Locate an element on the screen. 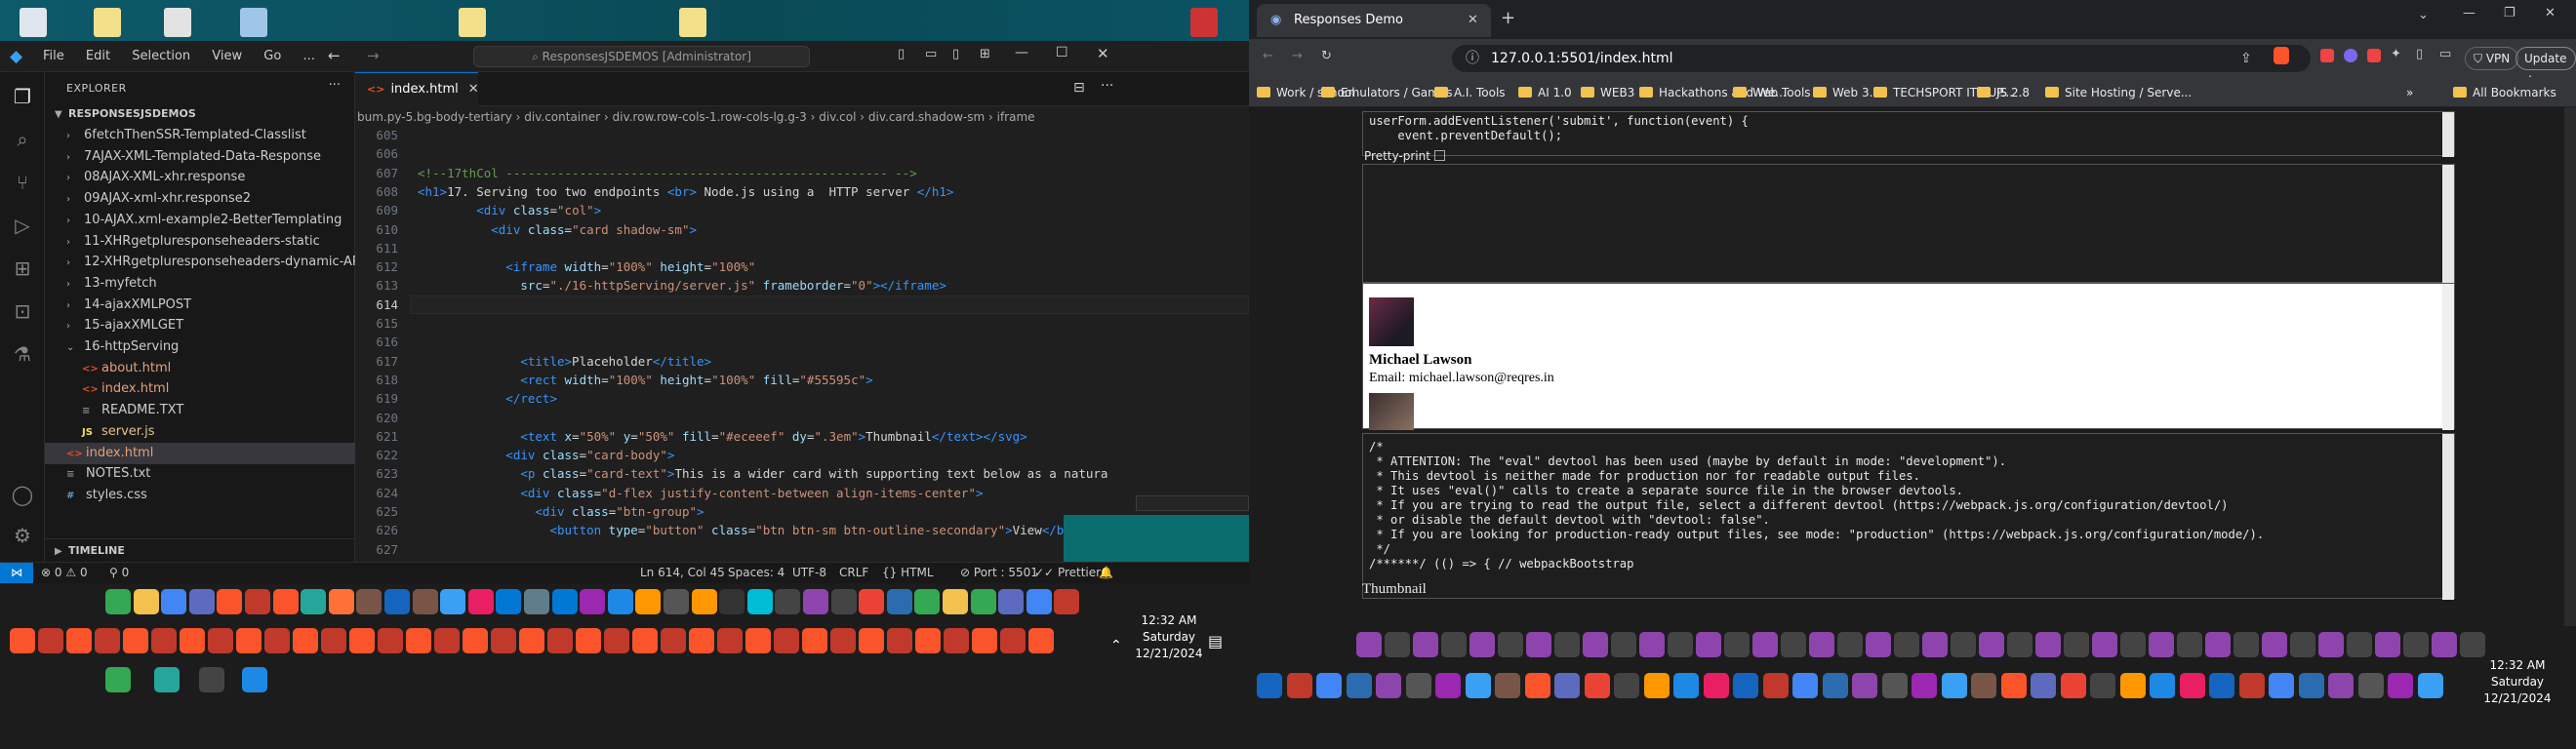  forward-icon: → is located at coordinates (1297, 56).